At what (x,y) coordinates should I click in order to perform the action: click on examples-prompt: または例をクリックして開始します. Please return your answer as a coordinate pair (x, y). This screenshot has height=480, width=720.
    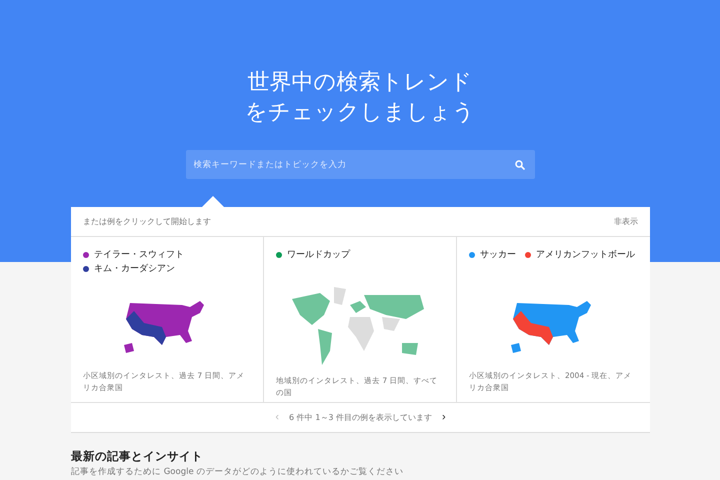
    Looking at the image, I should click on (147, 221).